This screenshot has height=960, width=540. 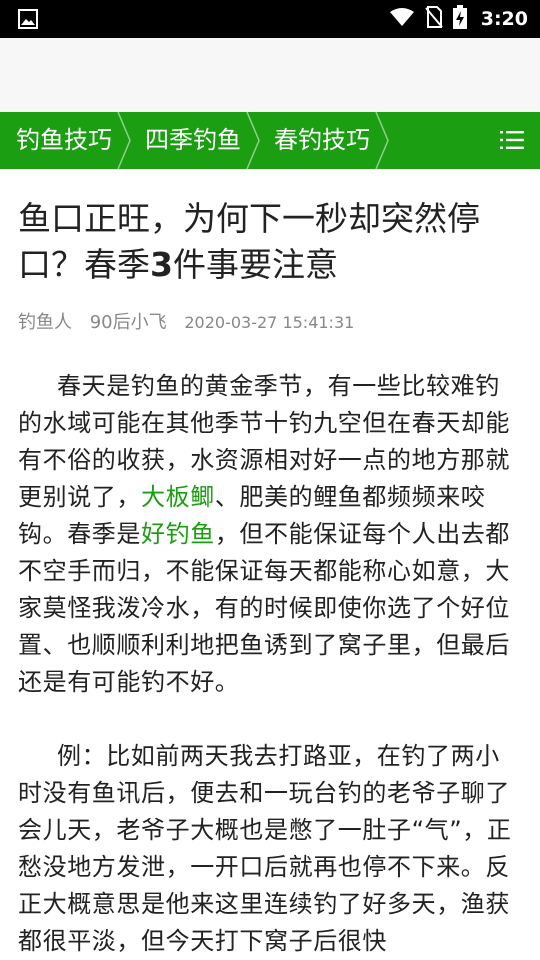 I want to click on no-sim-icon, so click(x=433, y=19).